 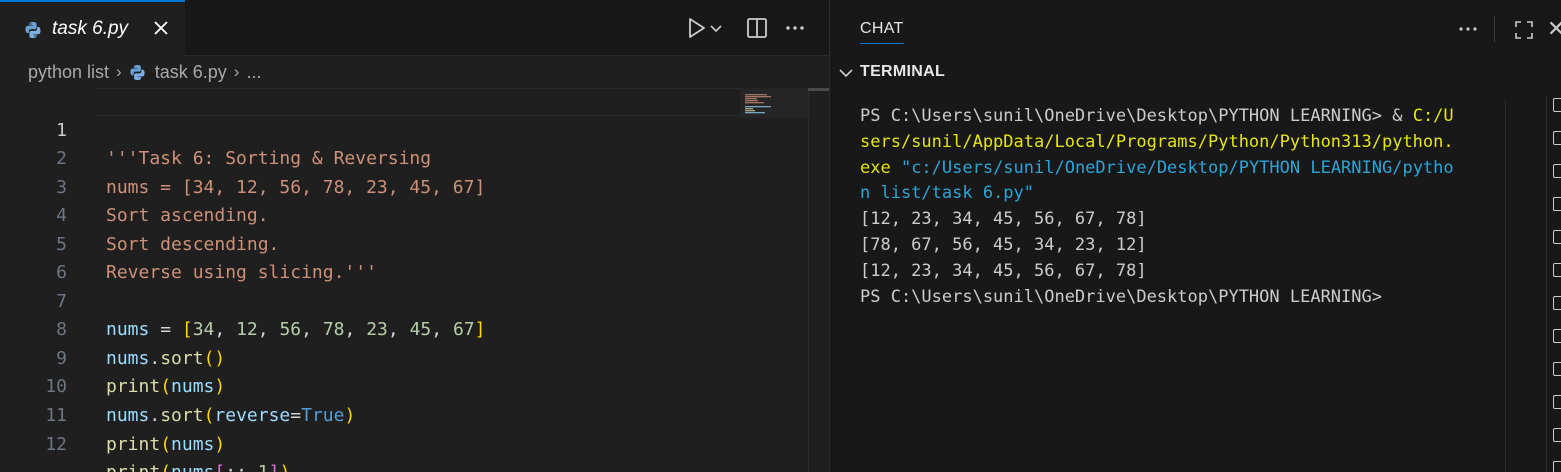 I want to click on close-icon, so click(x=161, y=28).